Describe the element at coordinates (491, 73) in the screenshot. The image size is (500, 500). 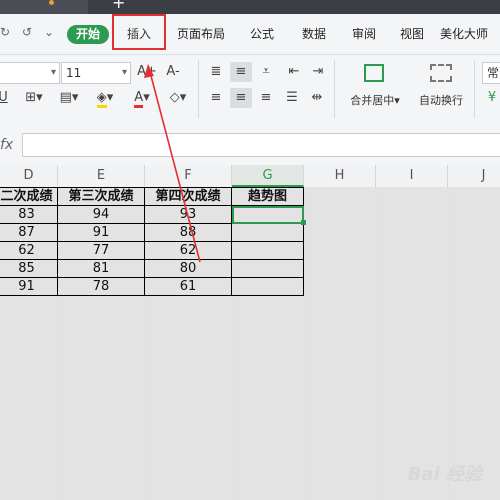
I see `number-format-select: 常` at that location.